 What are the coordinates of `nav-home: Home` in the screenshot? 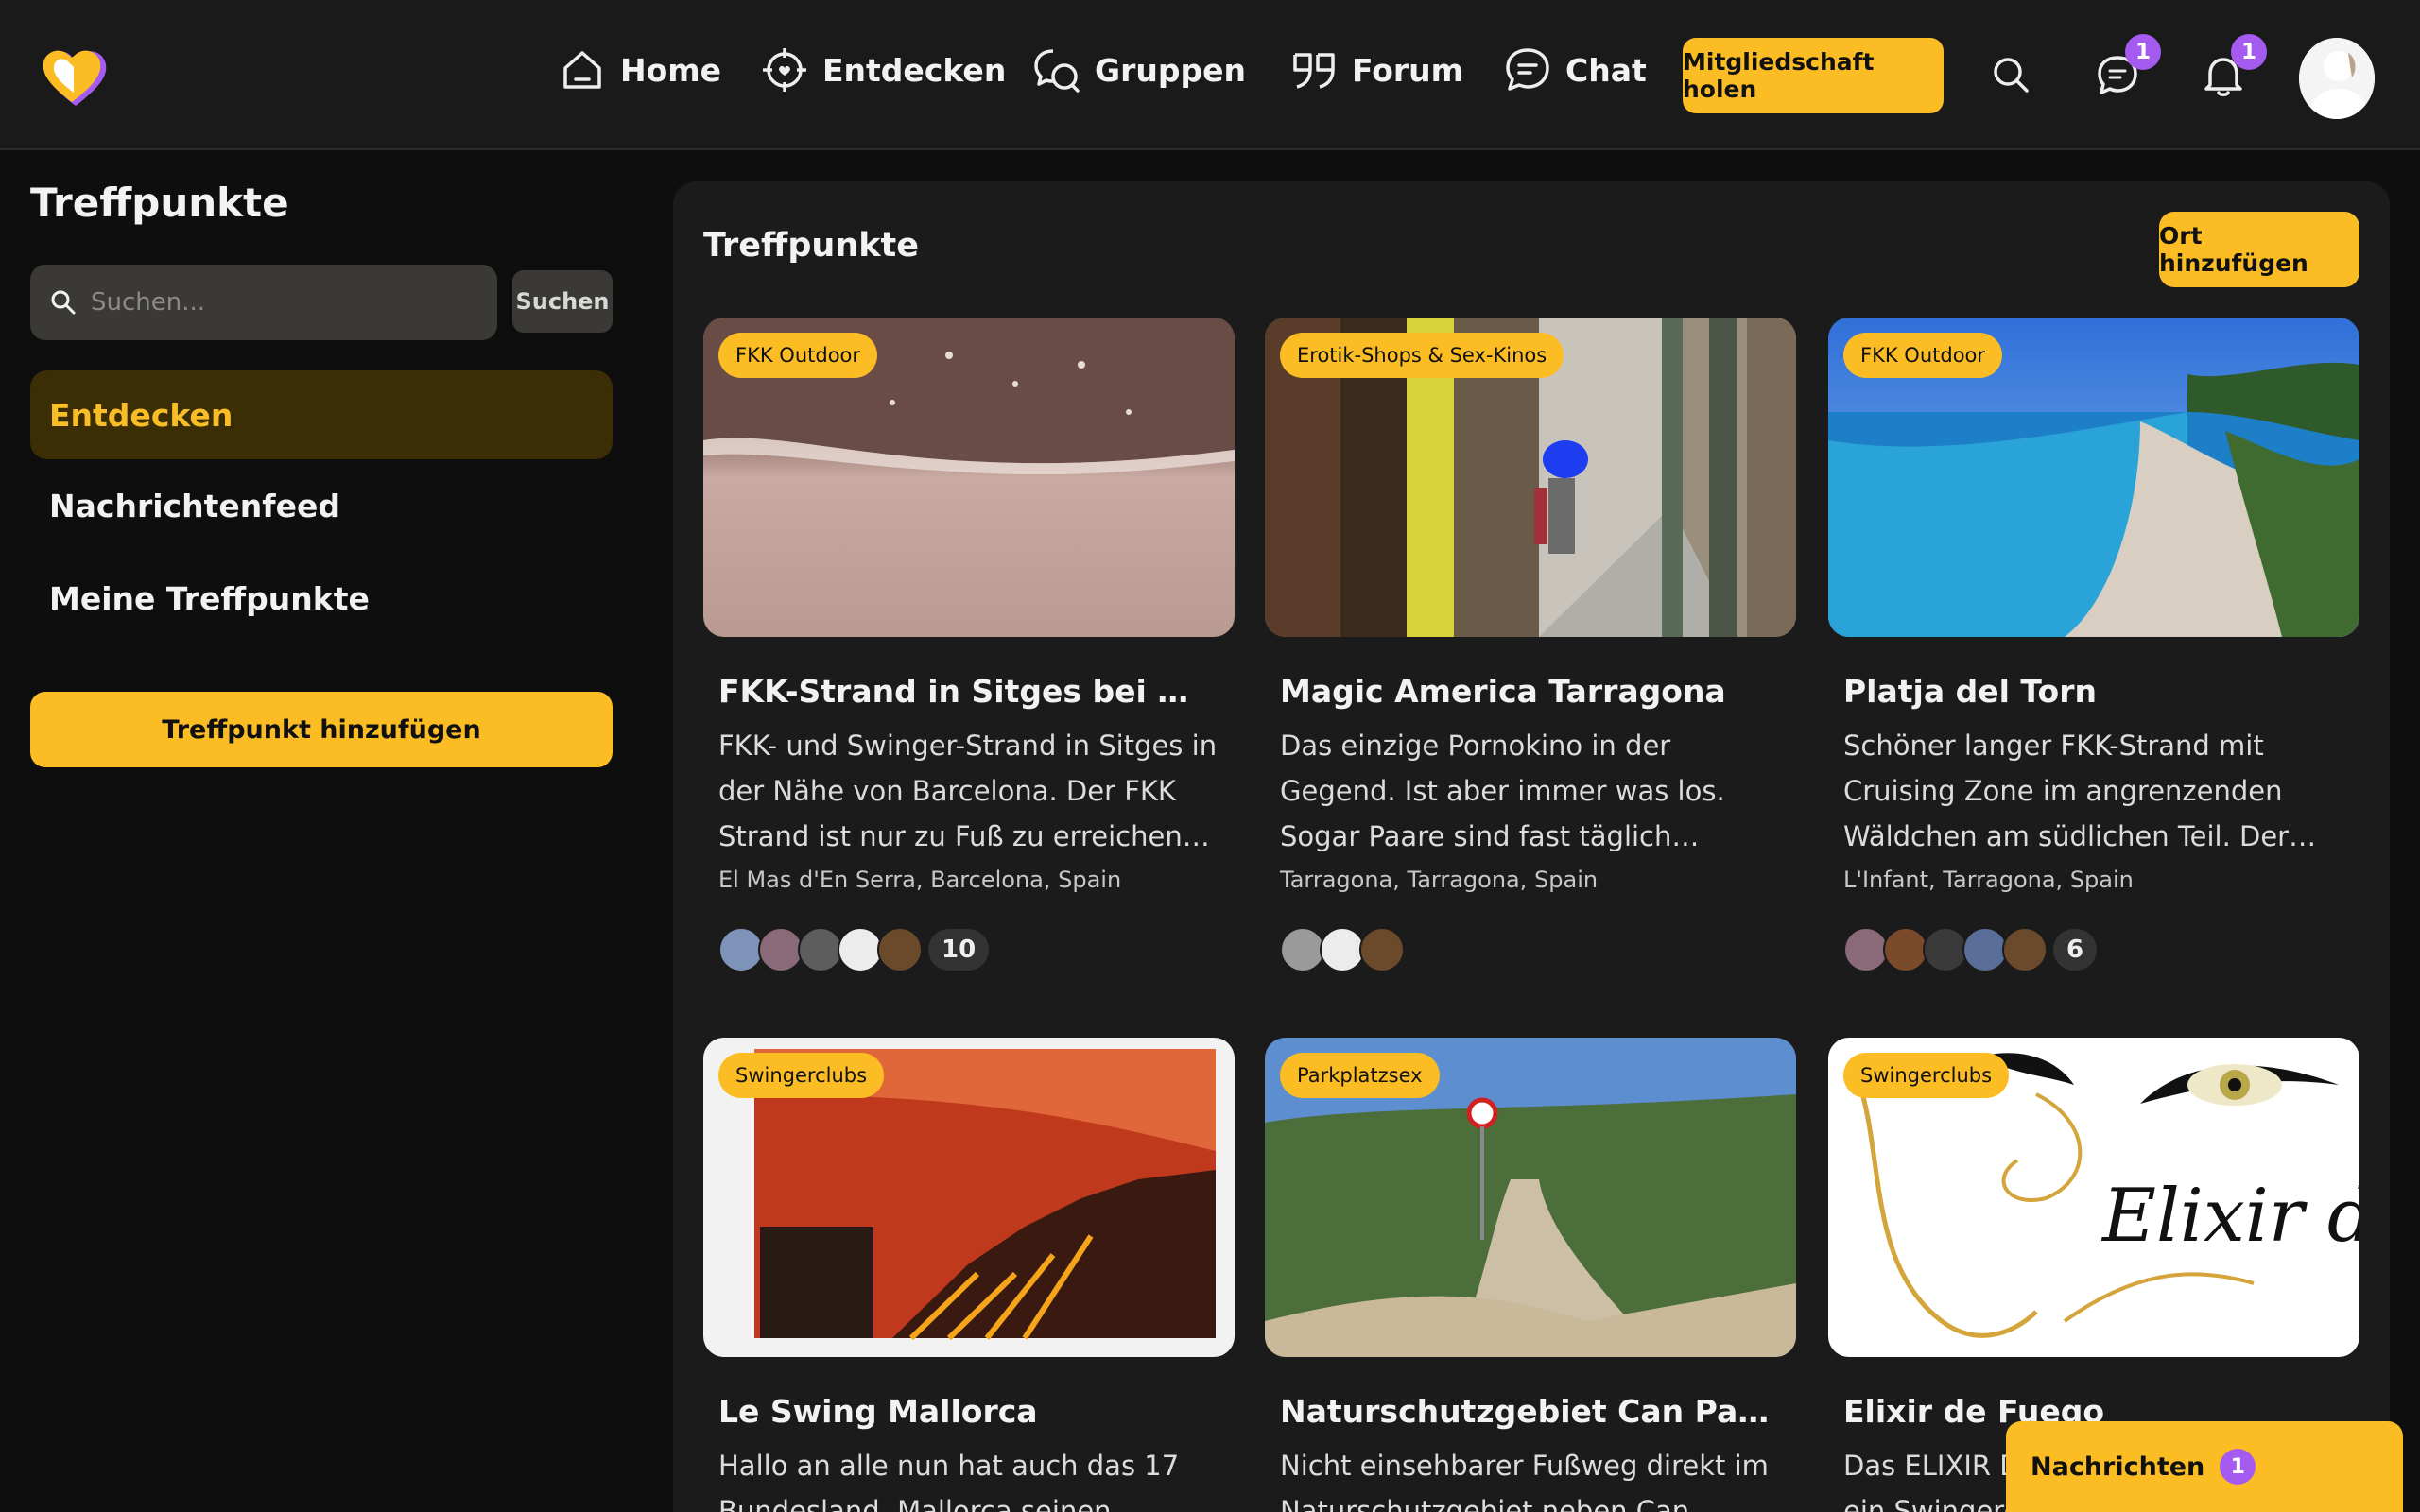 It's located at (639, 70).